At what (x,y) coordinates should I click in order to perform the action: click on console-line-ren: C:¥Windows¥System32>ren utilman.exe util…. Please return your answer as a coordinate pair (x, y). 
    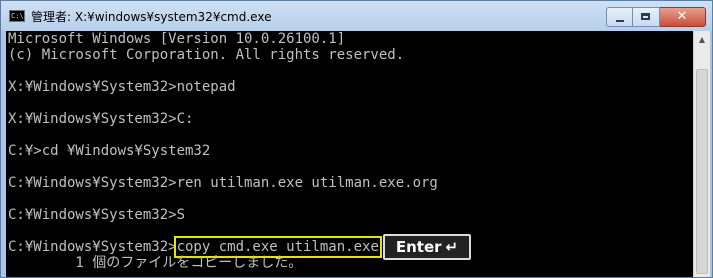
    Looking at the image, I should click on (223, 183).